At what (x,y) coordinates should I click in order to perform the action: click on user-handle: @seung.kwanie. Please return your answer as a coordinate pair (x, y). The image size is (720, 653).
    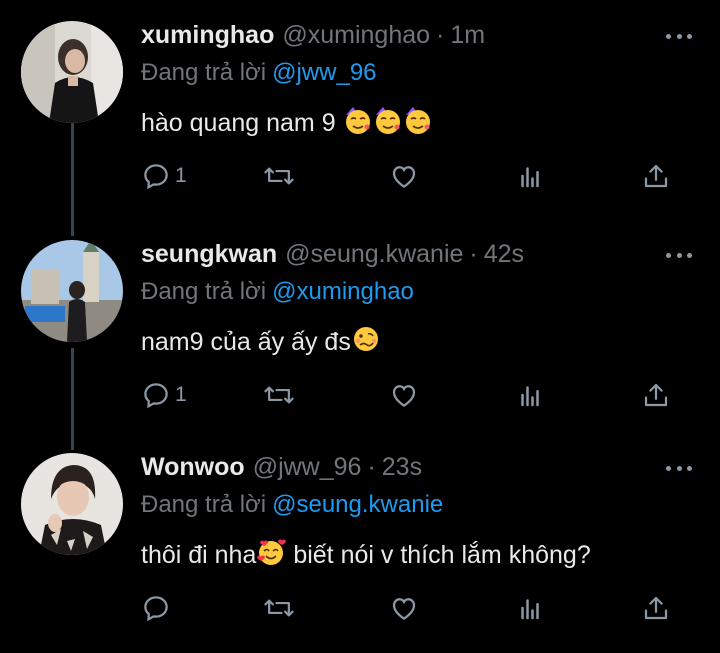
    Looking at the image, I should click on (374, 254).